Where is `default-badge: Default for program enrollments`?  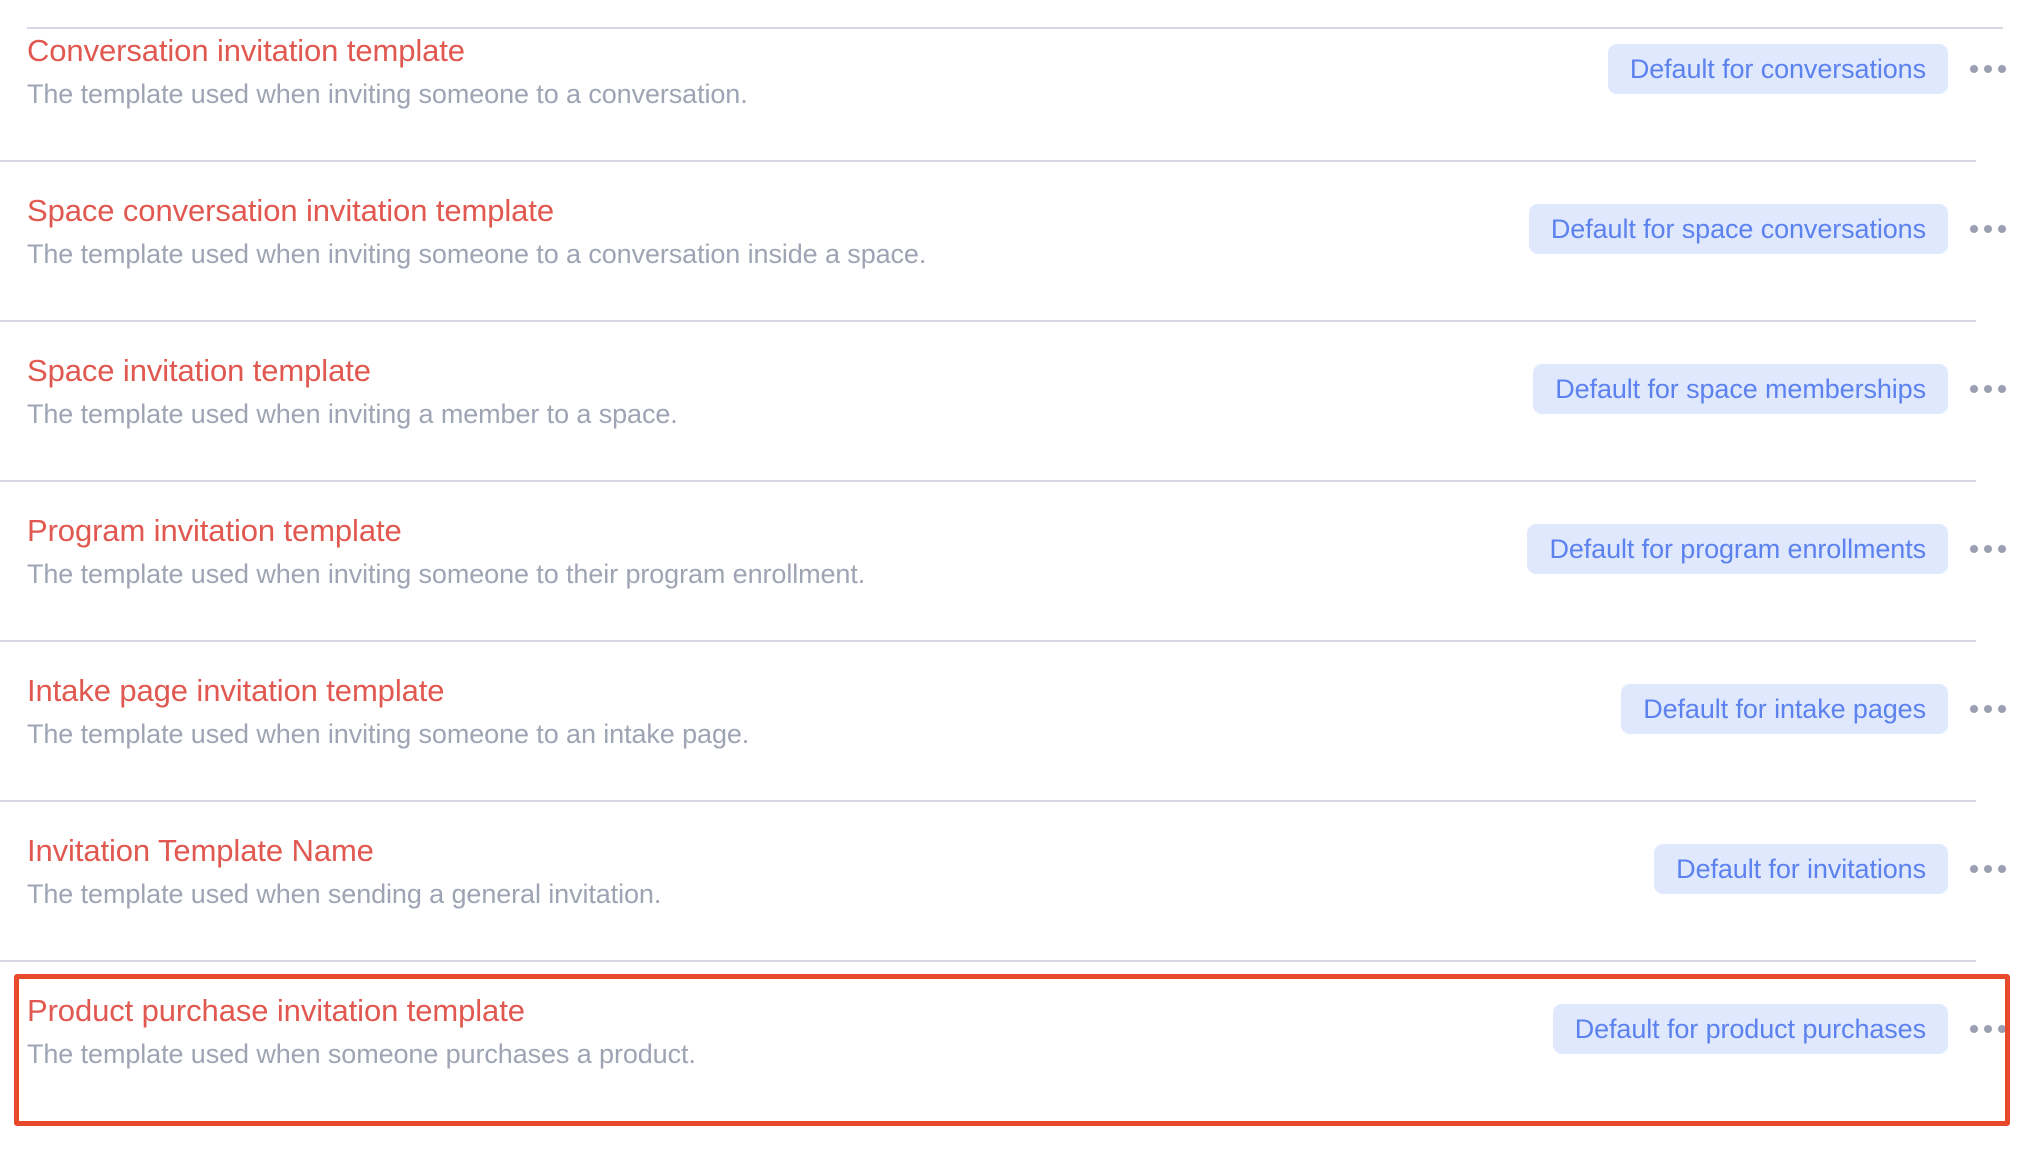 default-badge: Default for program enrollments is located at coordinates (1737, 549).